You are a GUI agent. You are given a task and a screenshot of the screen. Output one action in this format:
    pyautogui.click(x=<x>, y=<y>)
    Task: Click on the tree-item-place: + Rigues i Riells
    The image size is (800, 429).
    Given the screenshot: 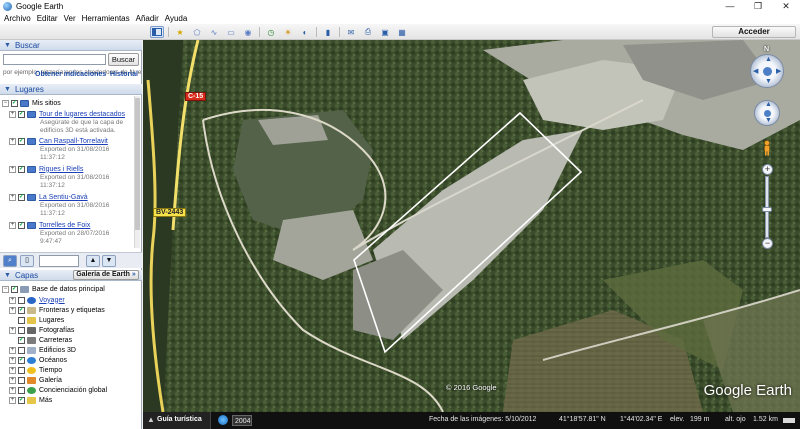 What is the action you would take?
    pyautogui.click(x=46, y=169)
    